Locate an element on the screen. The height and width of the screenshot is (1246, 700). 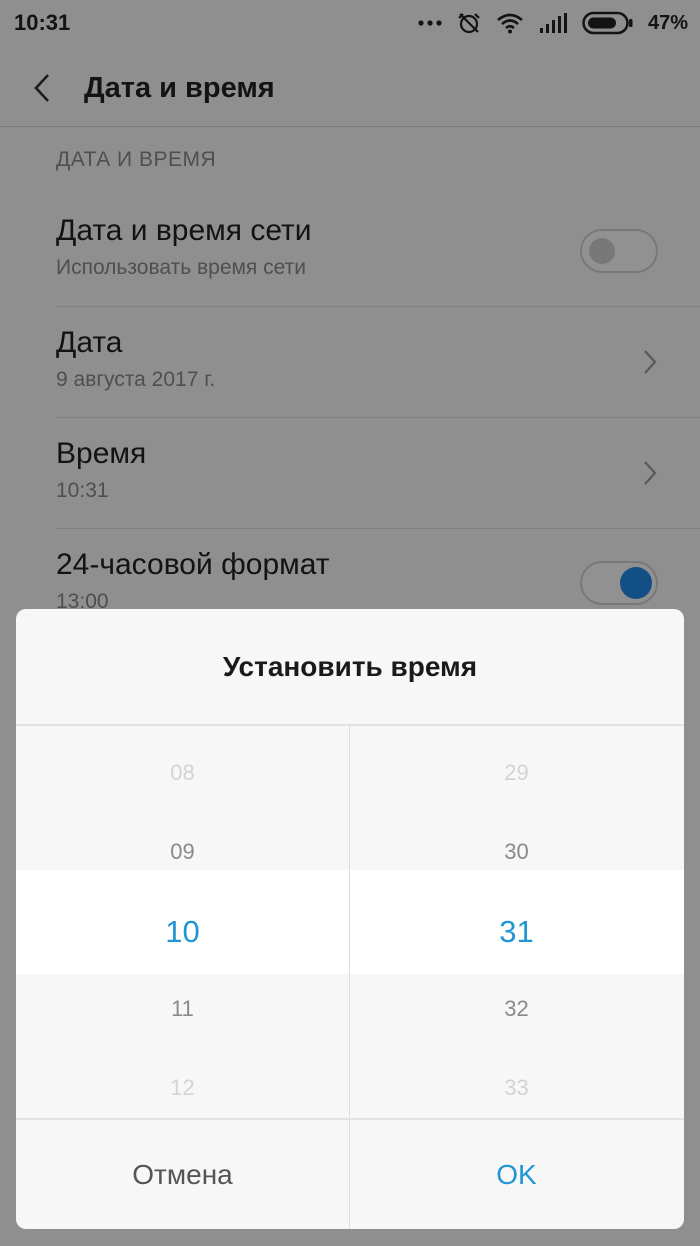
hour-option: 08 is located at coordinates (182, 773).